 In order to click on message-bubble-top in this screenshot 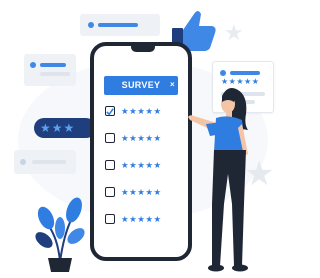, I will do `click(120, 25)`.